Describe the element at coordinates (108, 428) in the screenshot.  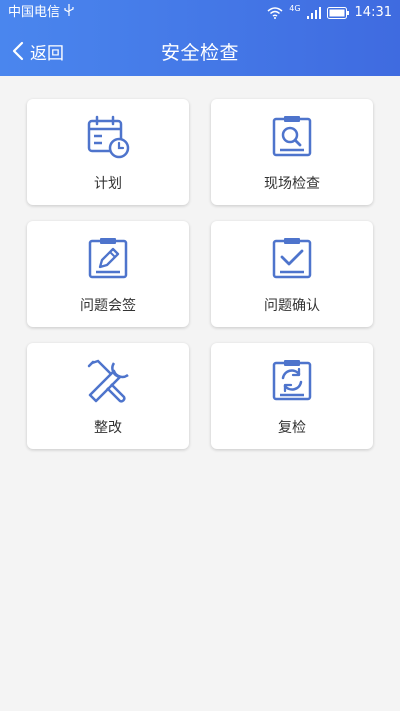
I see `menu-card-label: 整改` at that location.